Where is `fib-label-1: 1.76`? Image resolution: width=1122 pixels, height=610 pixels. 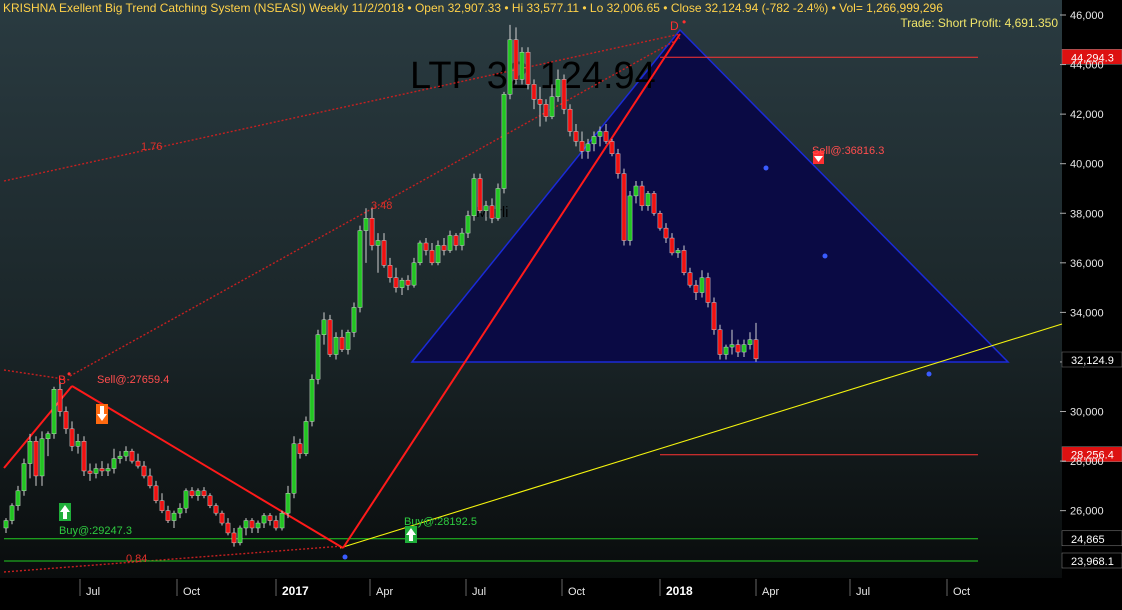 fib-label-1: 1.76 is located at coordinates (151, 147).